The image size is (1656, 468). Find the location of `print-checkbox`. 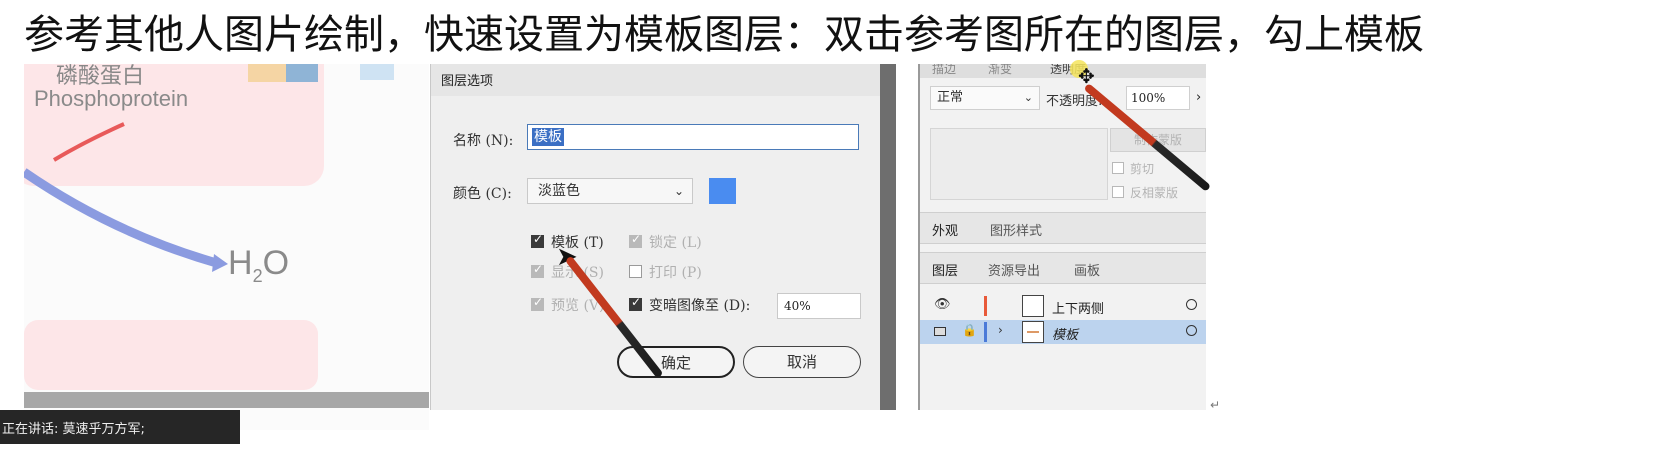

print-checkbox is located at coordinates (635, 271).